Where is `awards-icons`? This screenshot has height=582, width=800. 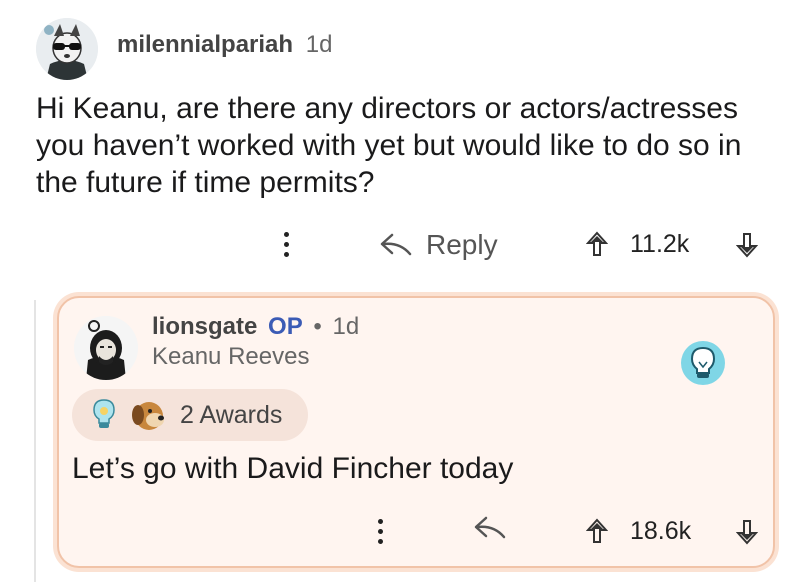
awards-icons is located at coordinates (128, 415).